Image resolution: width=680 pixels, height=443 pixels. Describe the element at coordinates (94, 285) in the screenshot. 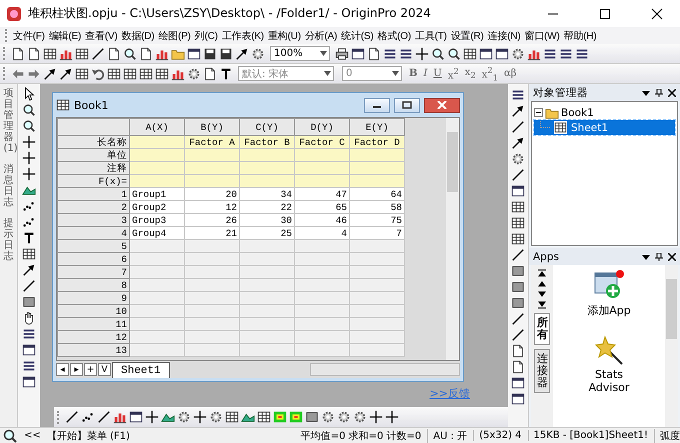

I see `row-header: 8` at that location.